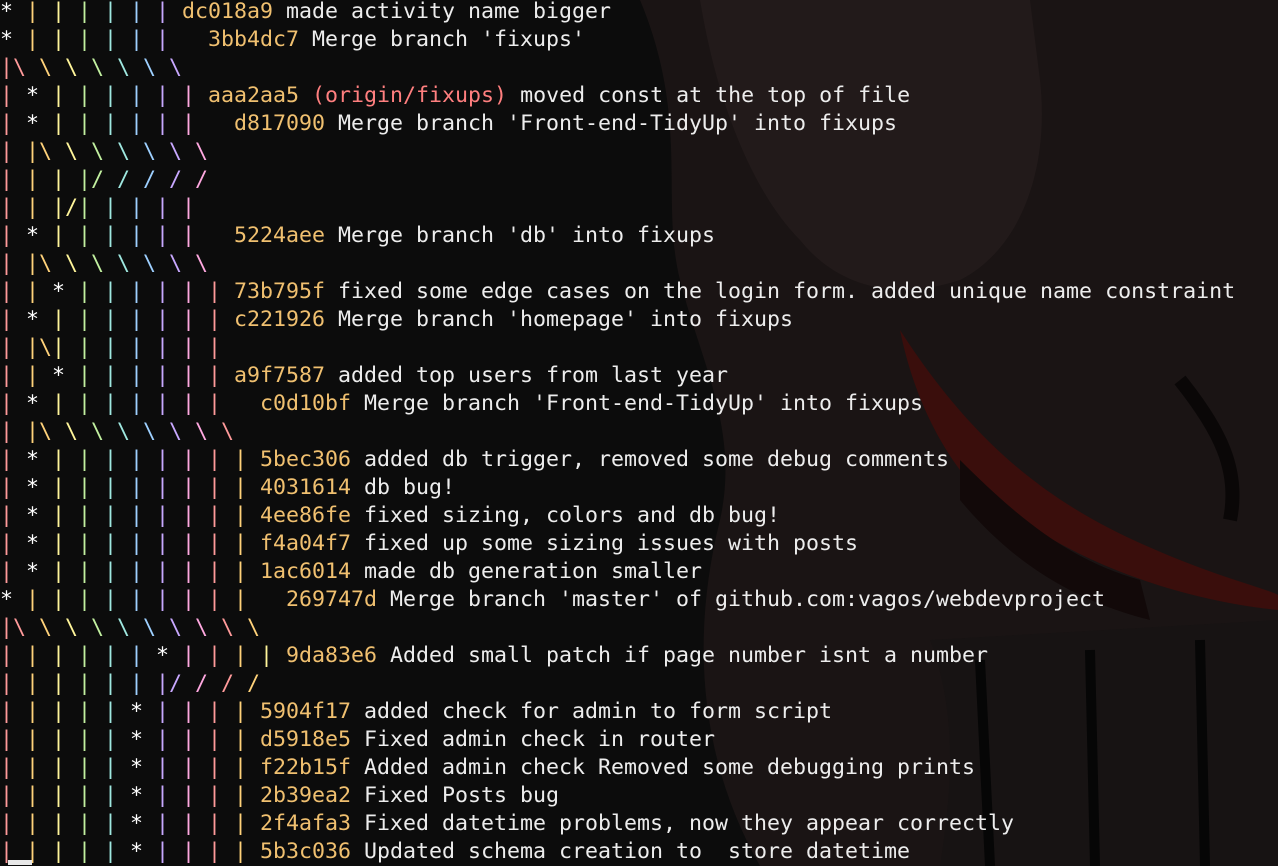  Describe the element at coordinates (280, 319) in the screenshot. I see `commit-hash: c221926` at that location.